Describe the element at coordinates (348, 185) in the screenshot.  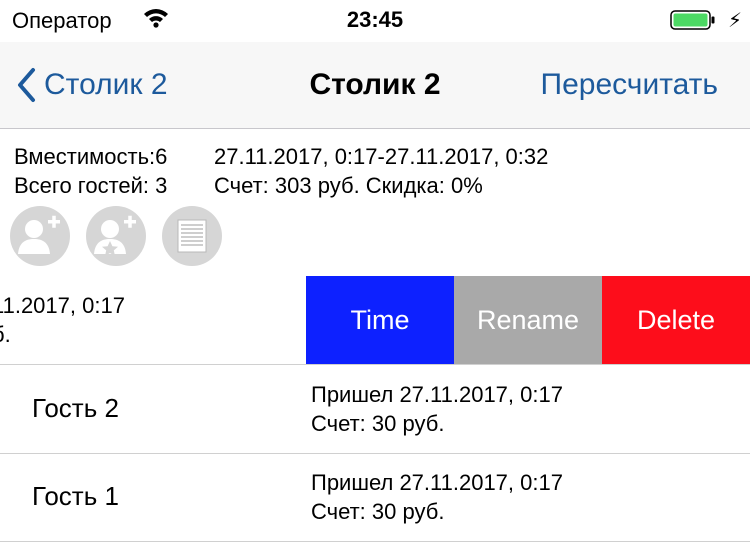
I see `bill-label: Счет: 303 руб. Скидка: 0%` at that location.